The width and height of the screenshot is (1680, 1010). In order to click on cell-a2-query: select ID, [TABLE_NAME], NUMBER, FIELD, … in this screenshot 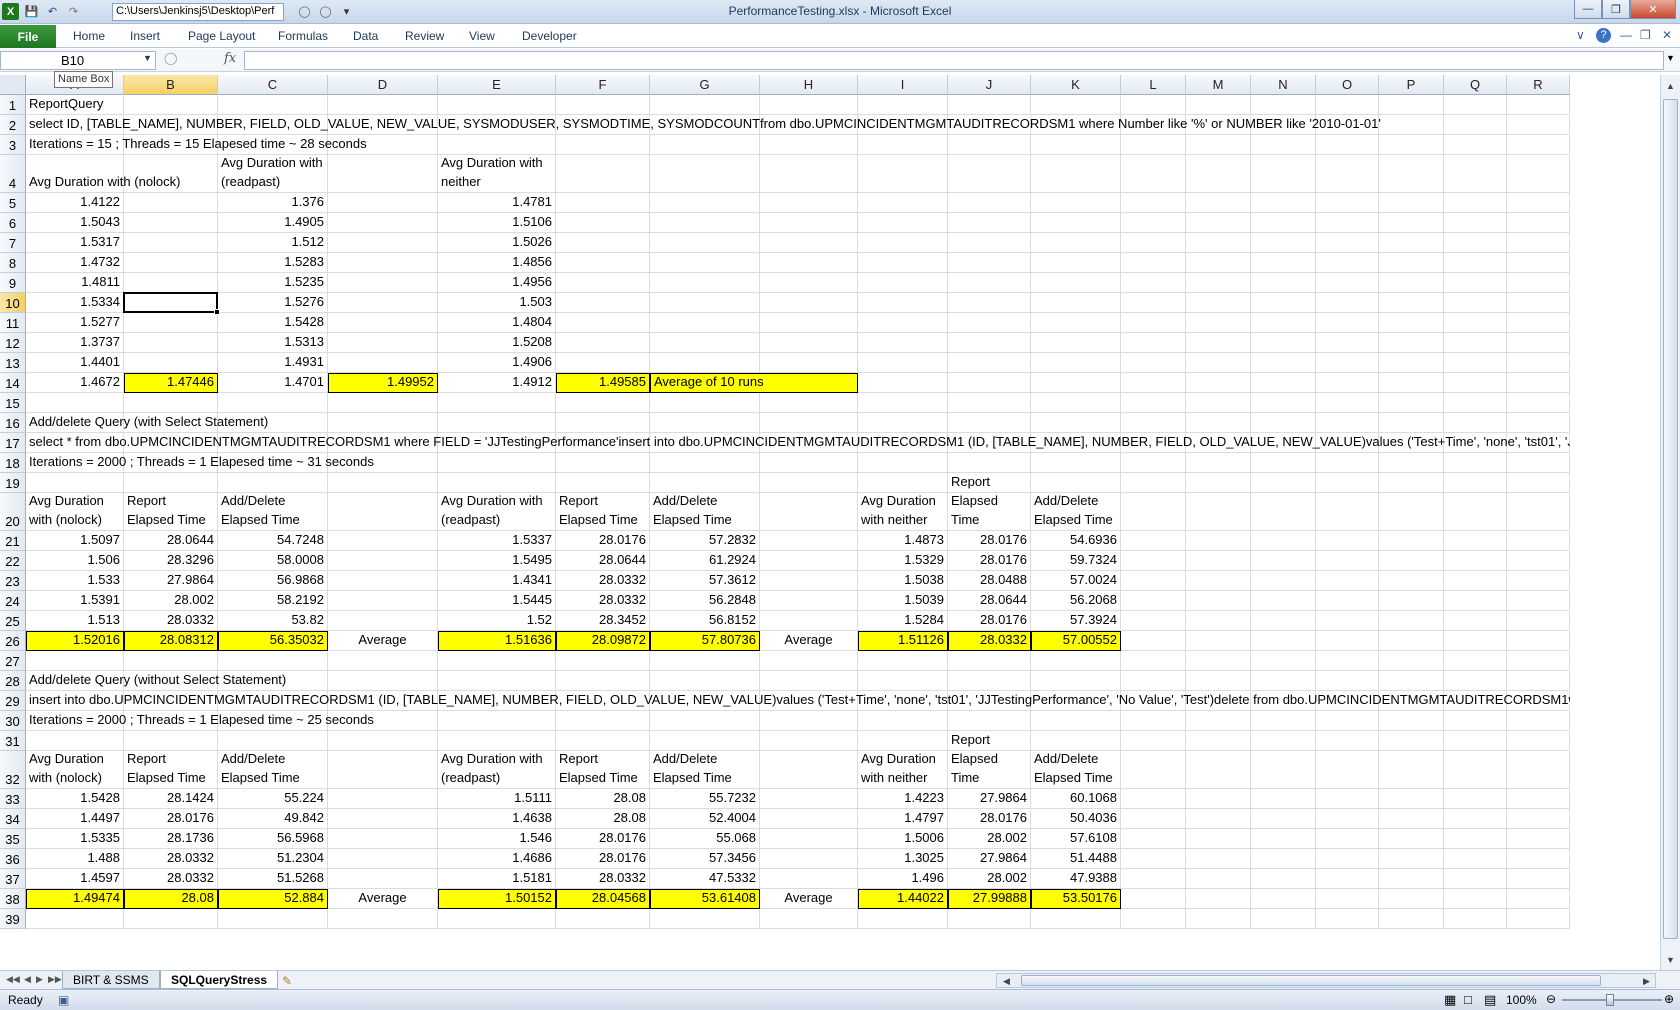, I will do `click(798, 125)`.